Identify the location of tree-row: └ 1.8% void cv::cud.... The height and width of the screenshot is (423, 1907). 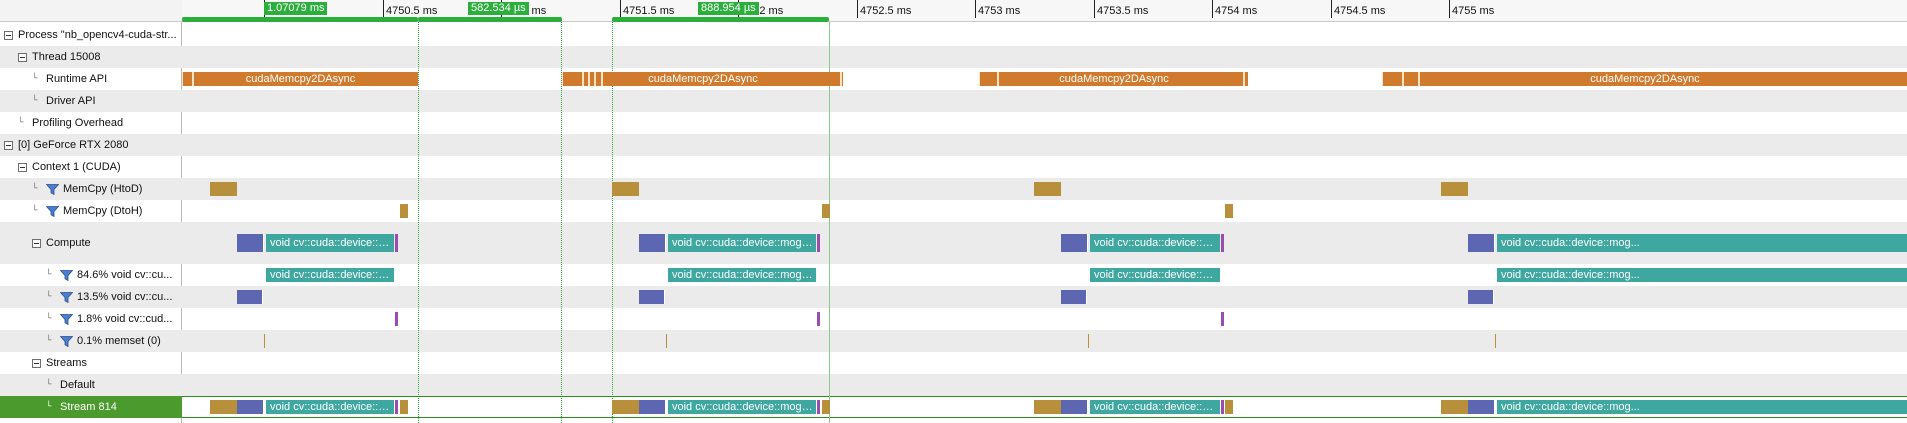
(91, 319).